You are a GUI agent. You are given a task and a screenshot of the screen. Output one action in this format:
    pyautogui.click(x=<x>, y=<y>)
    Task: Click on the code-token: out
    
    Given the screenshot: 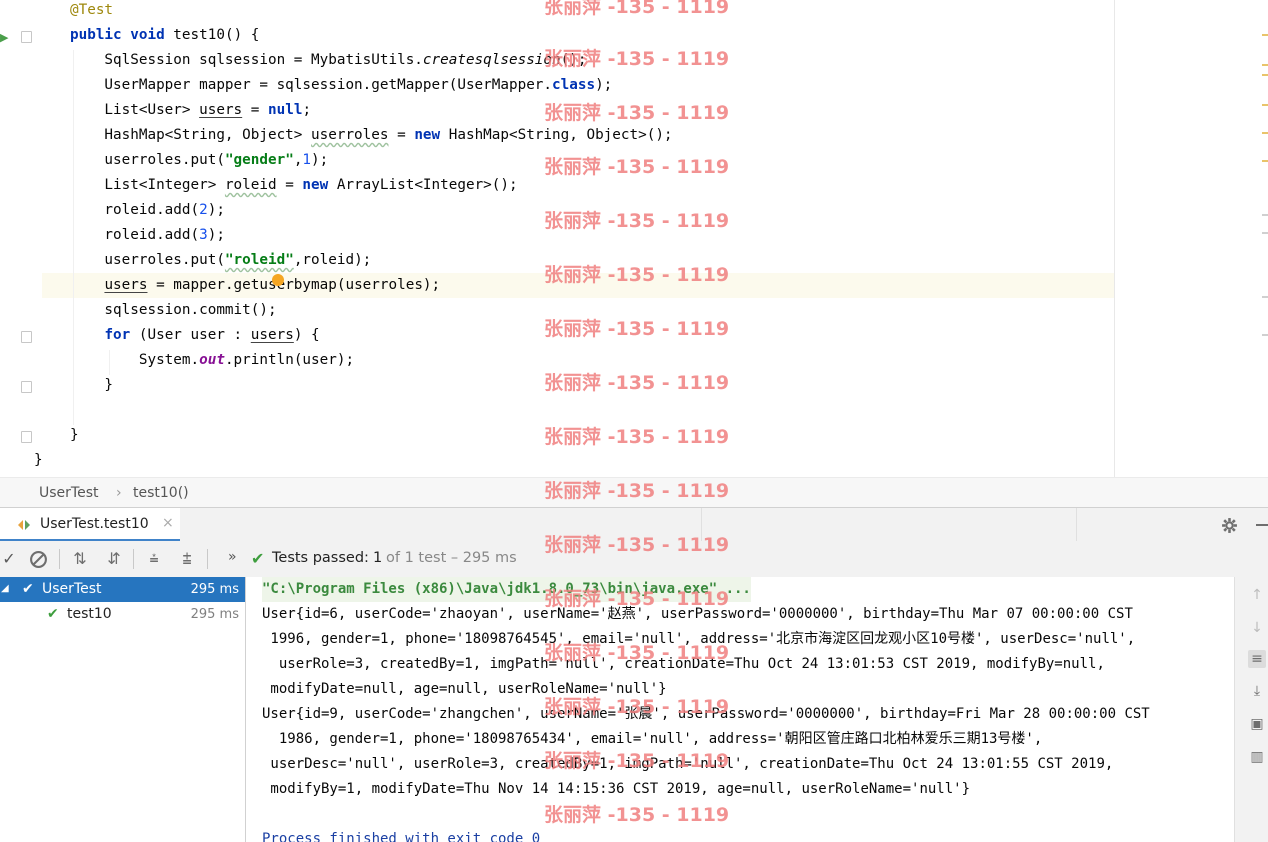 What is the action you would take?
    pyautogui.click(x=212, y=360)
    